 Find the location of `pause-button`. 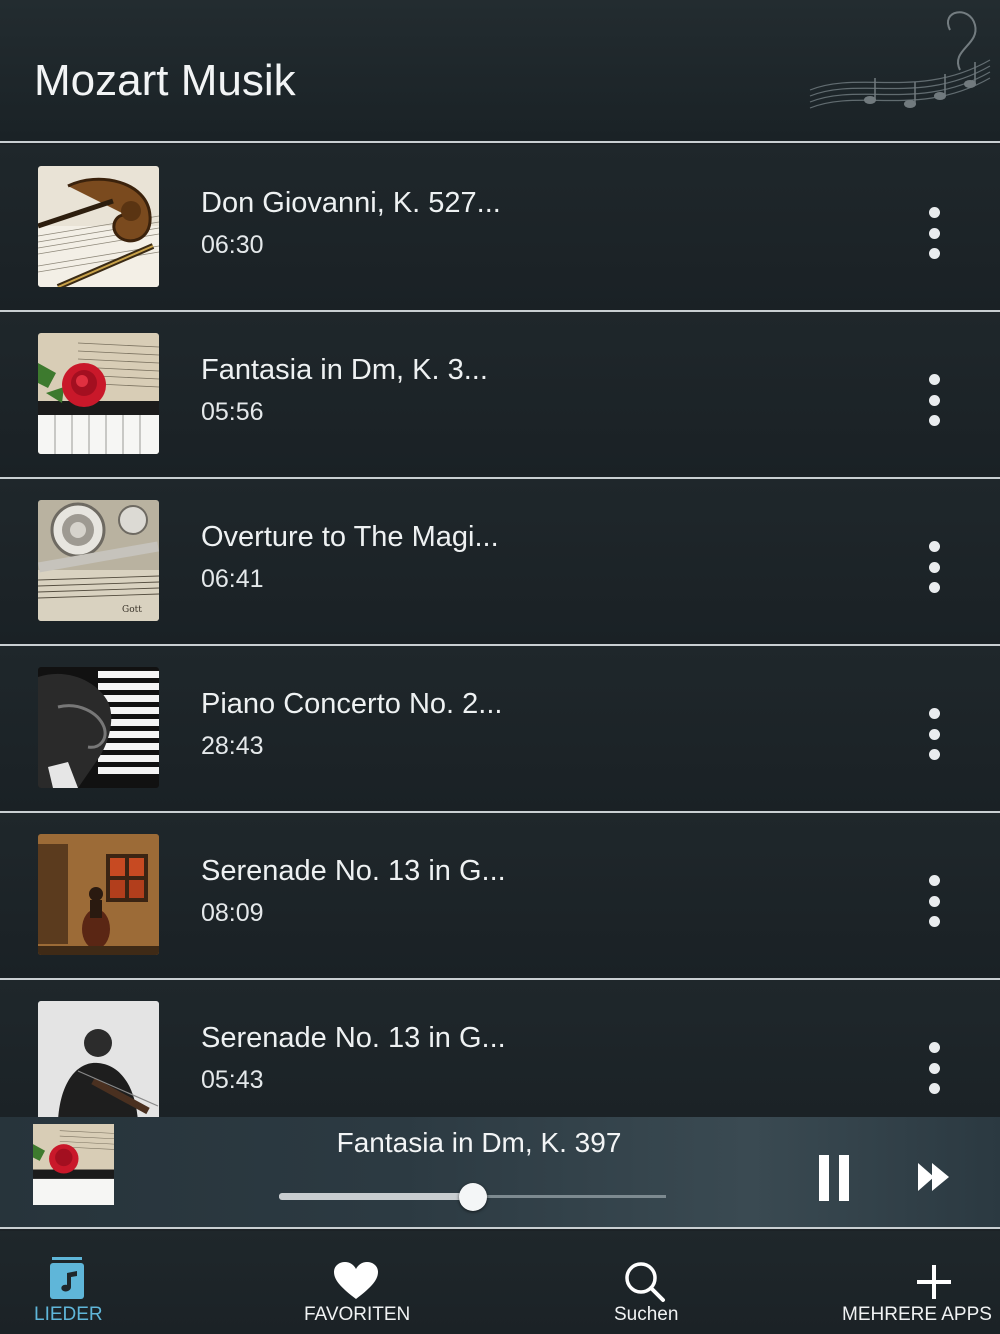

pause-button is located at coordinates (834, 1178).